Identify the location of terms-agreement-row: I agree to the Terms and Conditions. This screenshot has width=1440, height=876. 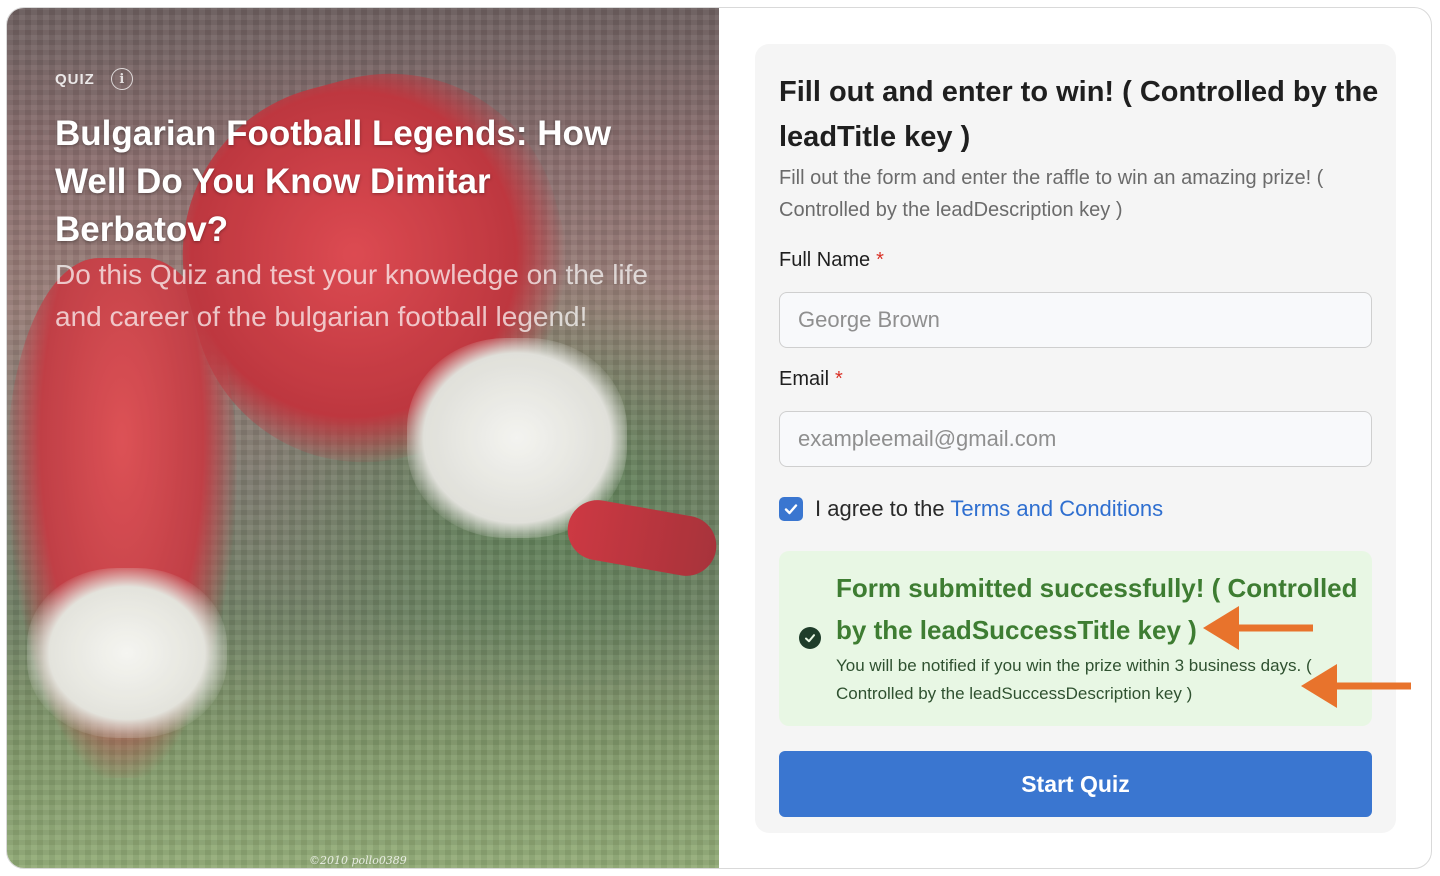
(971, 509).